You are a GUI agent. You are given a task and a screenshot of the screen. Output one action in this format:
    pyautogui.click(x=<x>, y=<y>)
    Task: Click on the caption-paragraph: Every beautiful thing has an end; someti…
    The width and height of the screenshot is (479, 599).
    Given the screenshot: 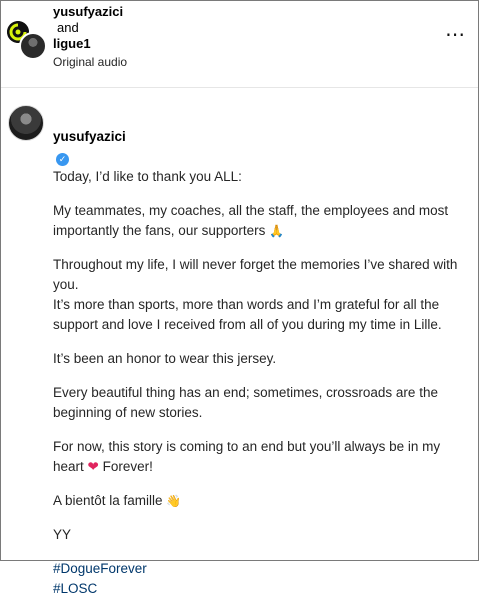 What is the action you would take?
    pyautogui.click(x=245, y=402)
    